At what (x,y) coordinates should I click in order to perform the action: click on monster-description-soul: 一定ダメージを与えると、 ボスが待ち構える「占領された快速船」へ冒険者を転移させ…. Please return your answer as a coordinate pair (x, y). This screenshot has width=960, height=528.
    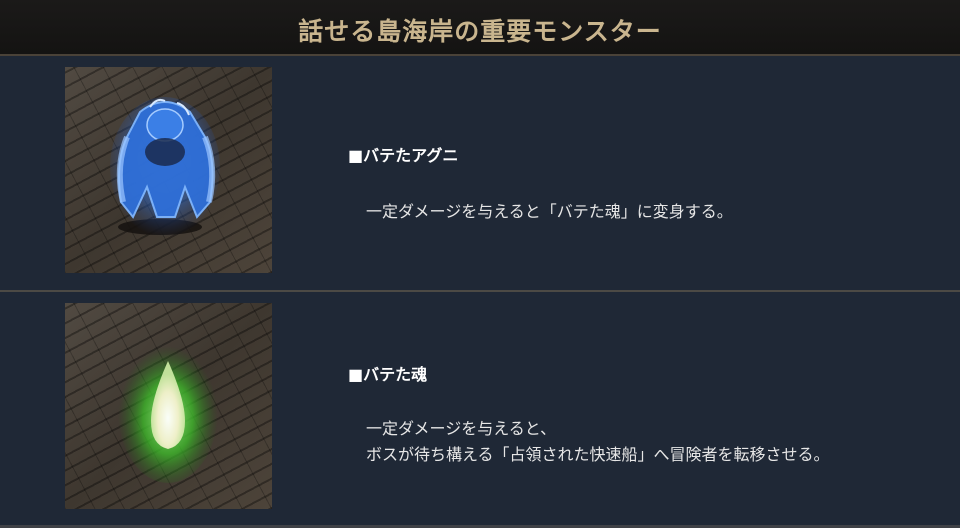
    Looking at the image, I should click on (598, 442).